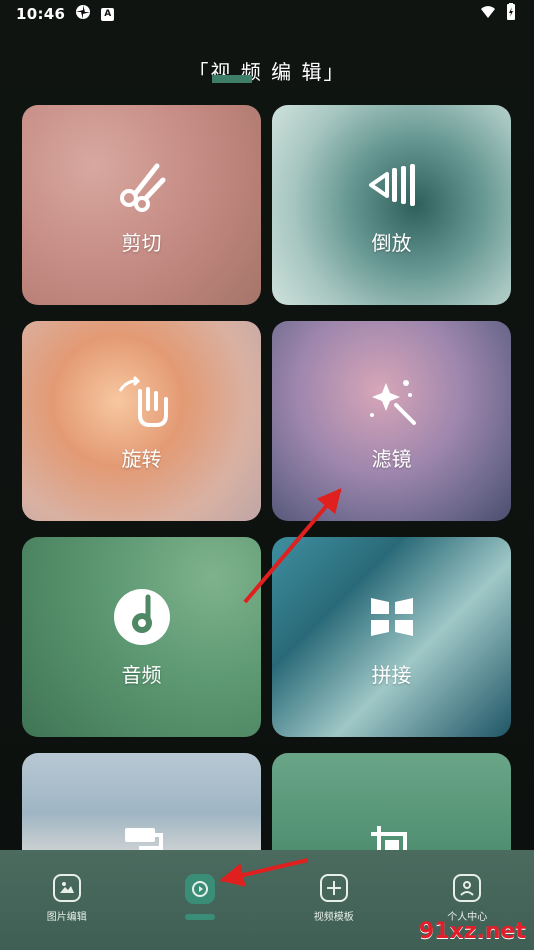 This screenshot has width=534, height=950. What do you see at coordinates (391, 458) in the screenshot?
I see `card-label: 滤镜` at bounding box center [391, 458].